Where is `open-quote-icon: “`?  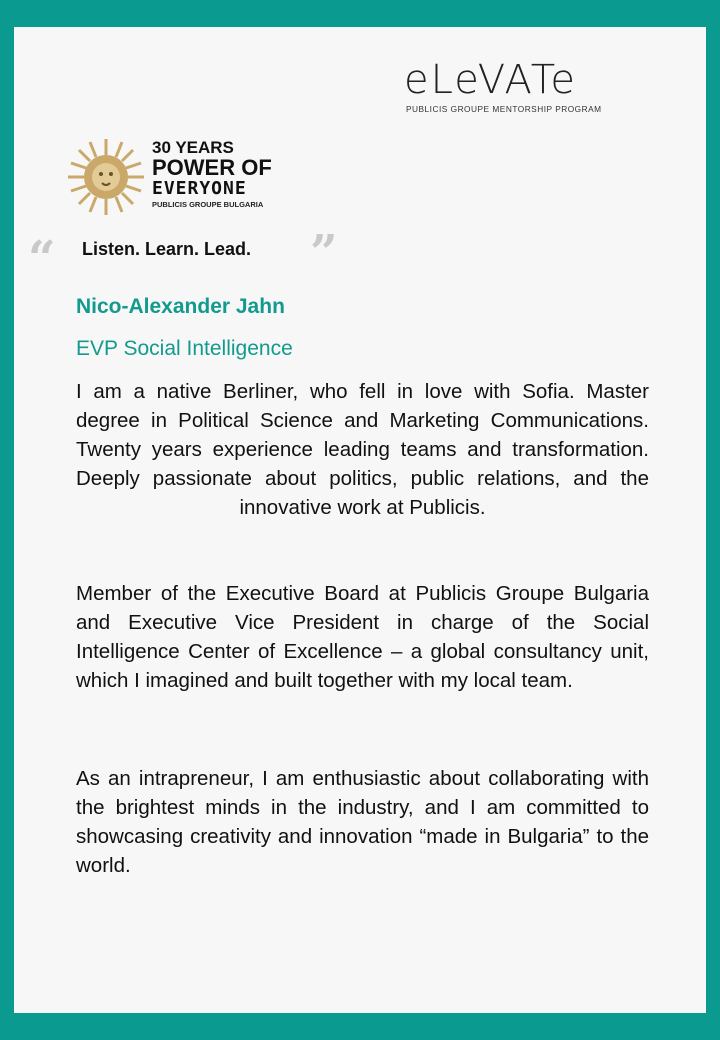
open-quote-icon: “ is located at coordinates (42, 259).